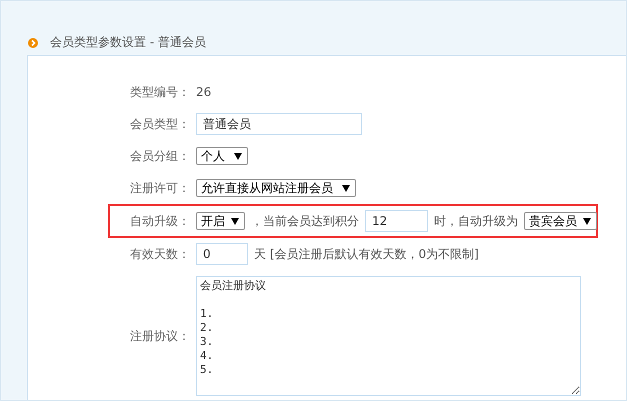 The image size is (627, 401). Describe the element at coordinates (159, 124) in the screenshot. I see `field-label: 会员类型：` at that location.